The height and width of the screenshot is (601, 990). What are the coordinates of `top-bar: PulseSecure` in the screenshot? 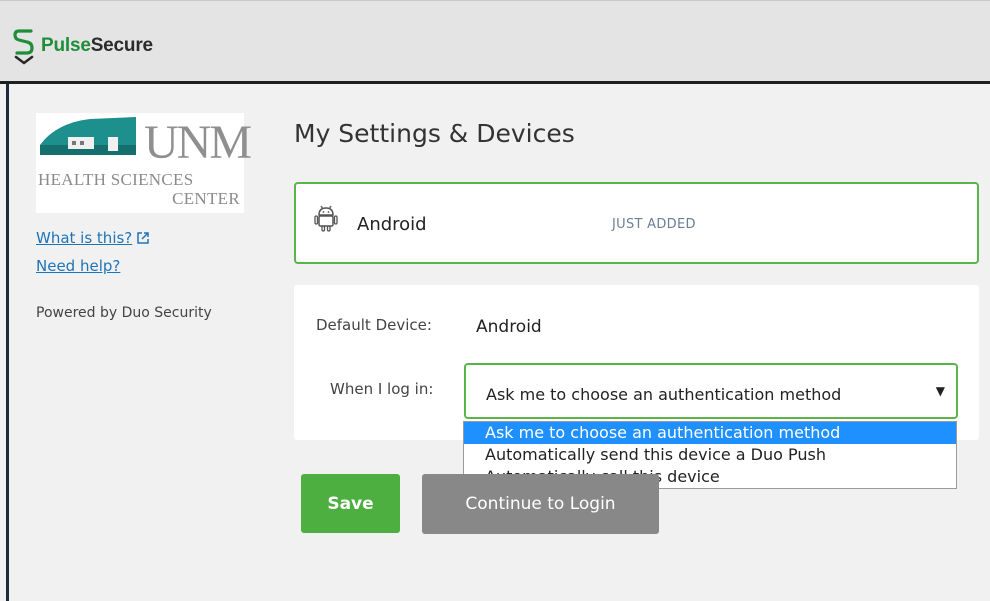 It's located at (495, 42).